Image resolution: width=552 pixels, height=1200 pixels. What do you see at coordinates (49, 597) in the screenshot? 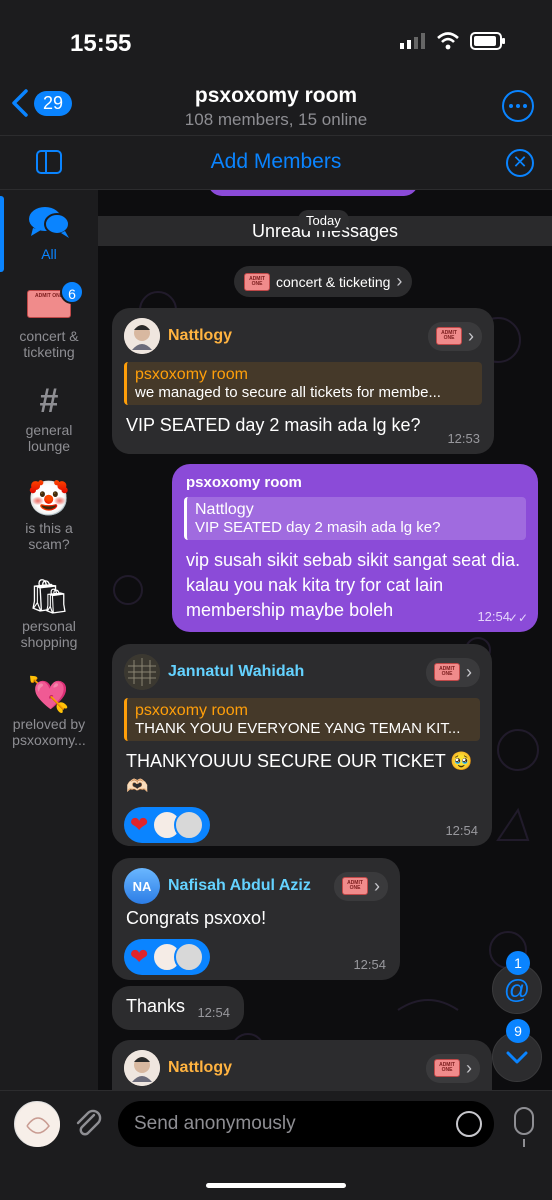
I see `shopping-bags-icon: 🛍` at bounding box center [49, 597].